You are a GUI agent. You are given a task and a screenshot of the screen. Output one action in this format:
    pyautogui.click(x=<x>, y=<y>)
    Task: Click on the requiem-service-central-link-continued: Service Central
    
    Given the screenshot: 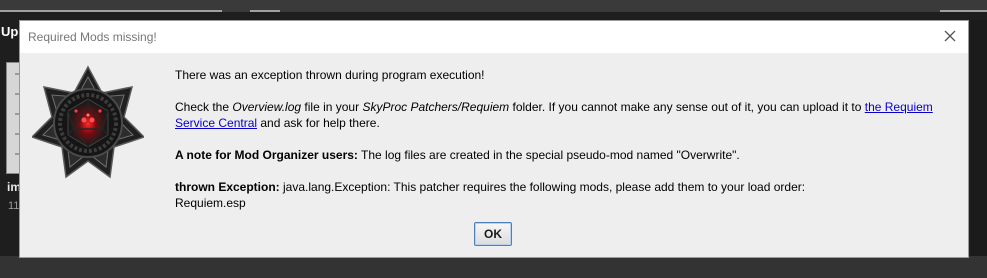 What is the action you would take?
    pyautogui.click(x=216, y=123)
    